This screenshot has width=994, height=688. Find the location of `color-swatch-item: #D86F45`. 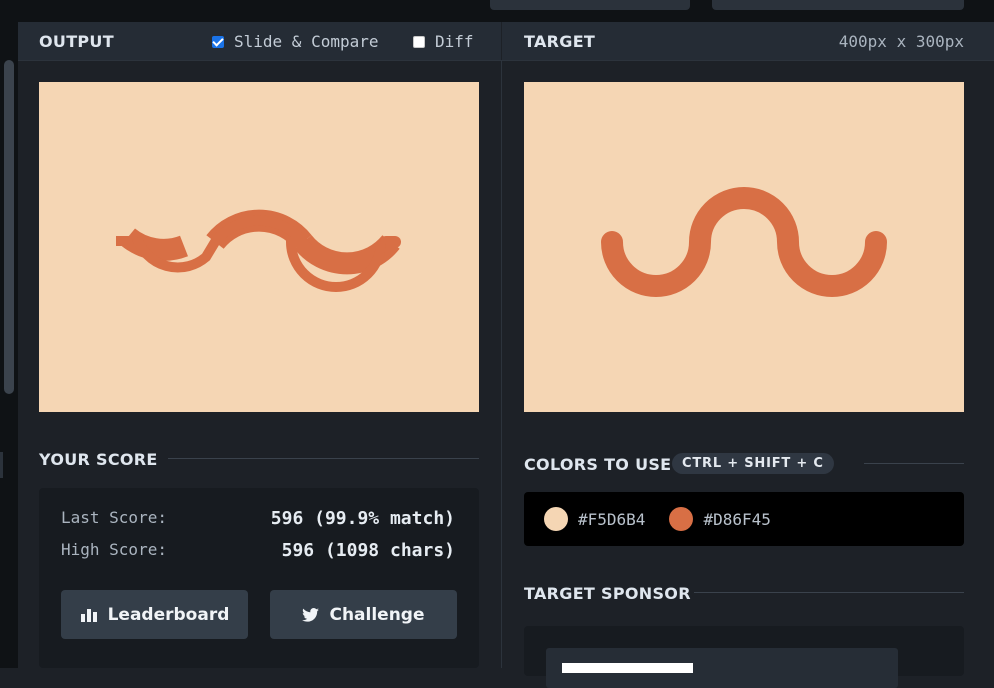

color-swatch-item: #D86F45 is located at coordinates (720, 519).